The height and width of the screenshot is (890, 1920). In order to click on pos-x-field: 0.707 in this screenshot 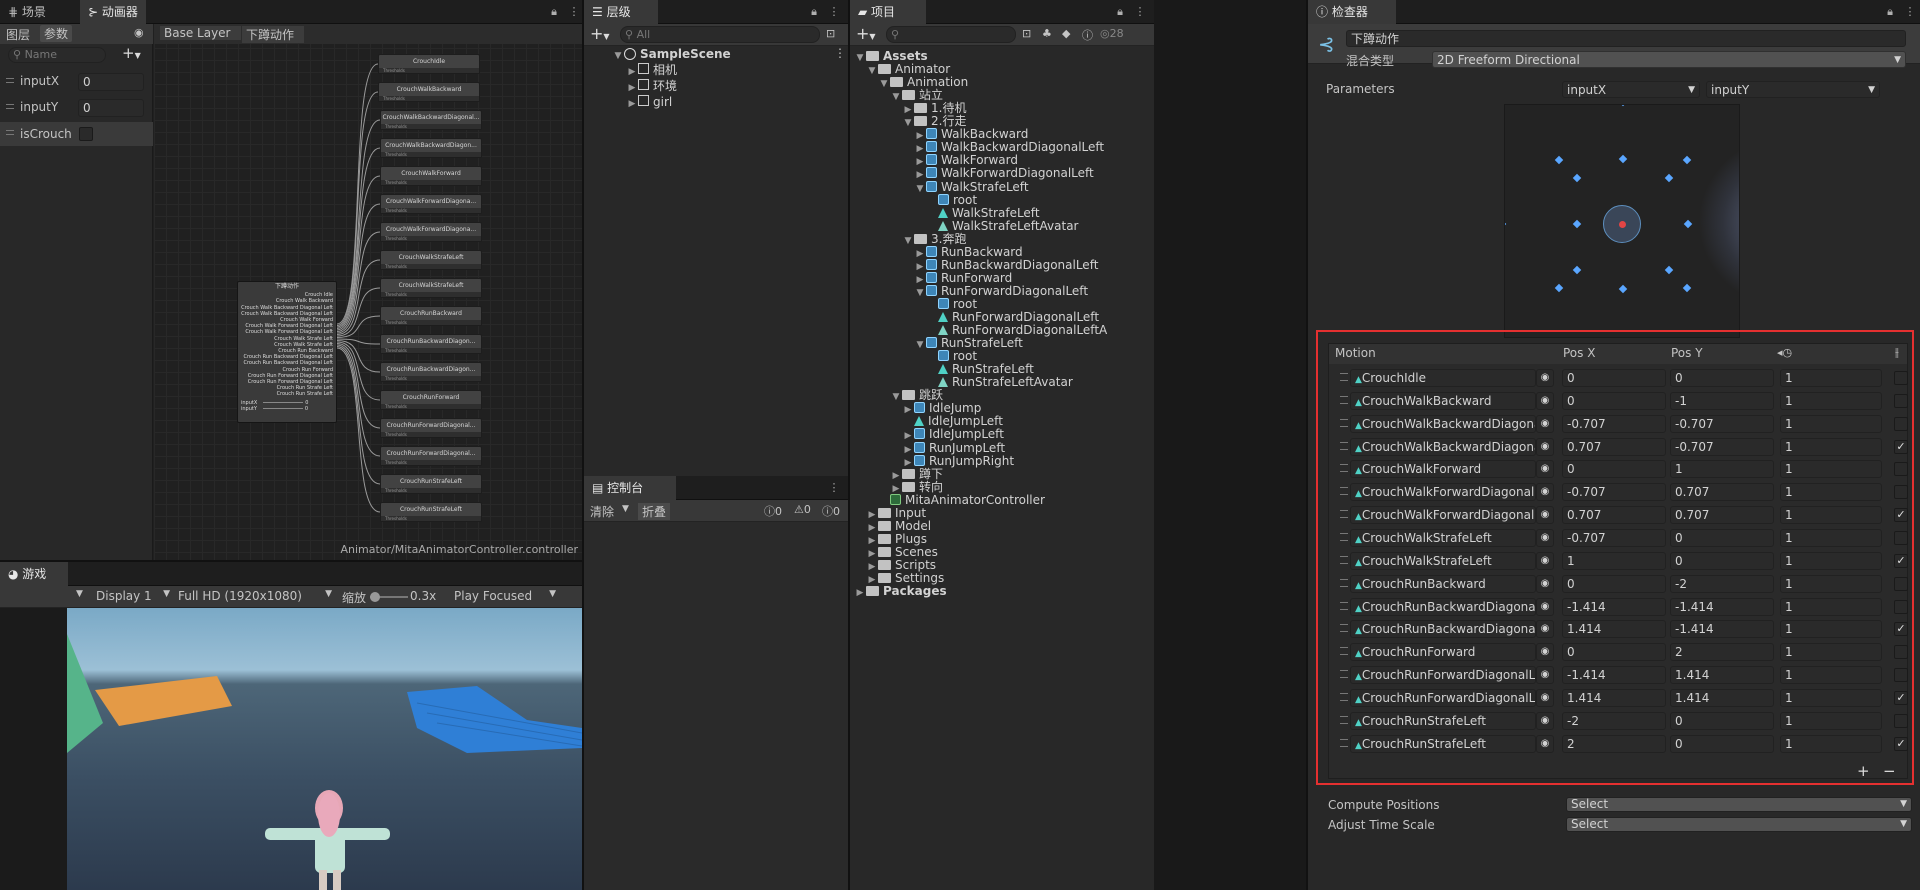, I will do `click(1614, 446)`.